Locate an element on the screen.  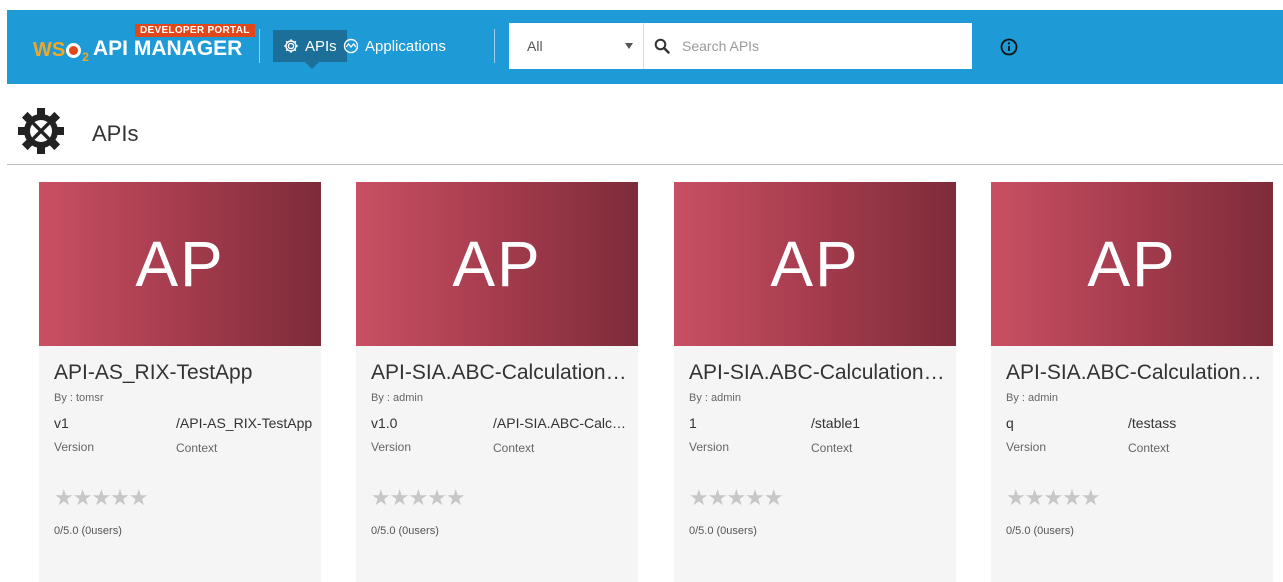
search-icon is located at coordinates (662, 46).